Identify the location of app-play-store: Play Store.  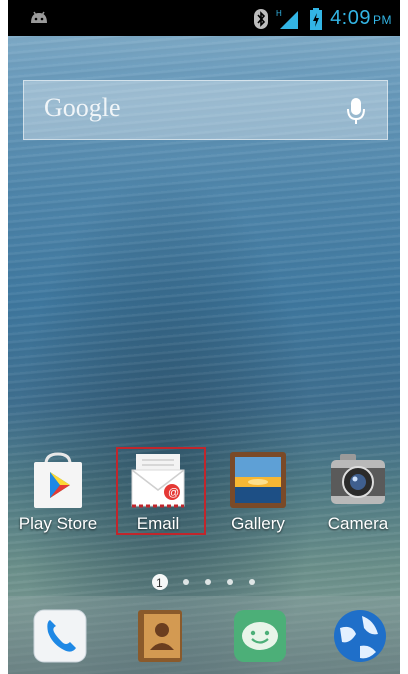
(58, 495).